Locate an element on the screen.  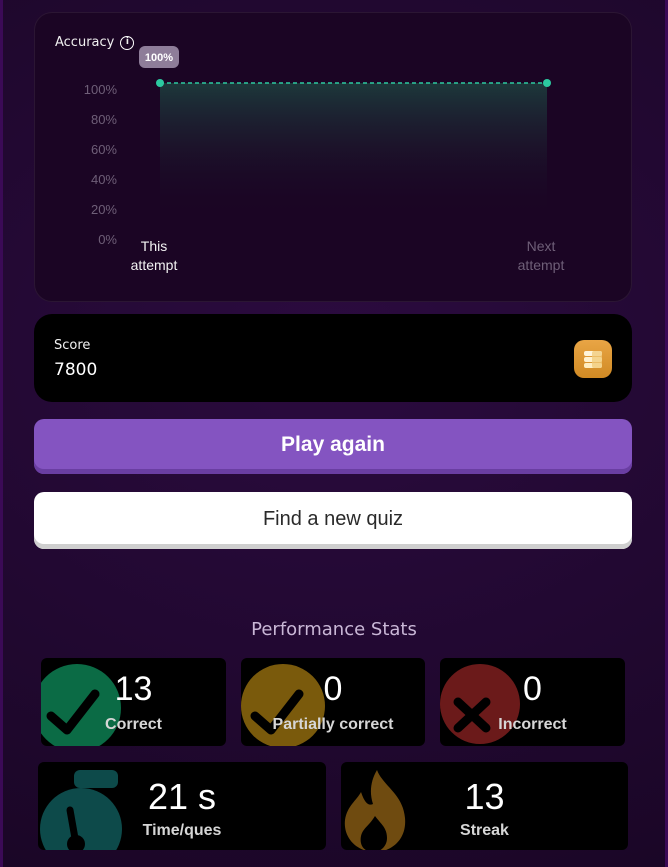
accuracy-area is located at coordinates (353, 150).